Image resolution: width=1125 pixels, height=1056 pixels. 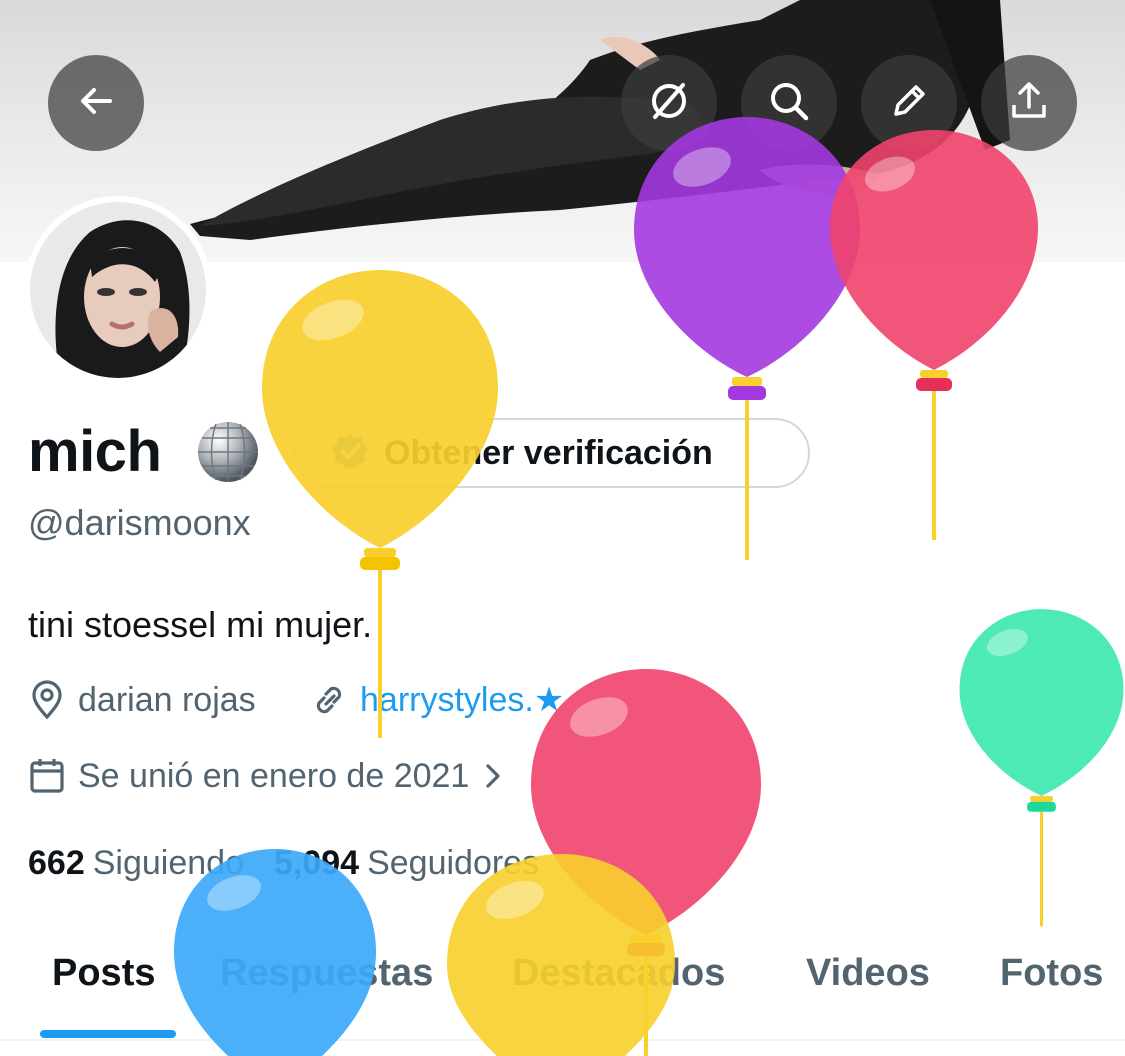 I want to click on tabs-divider, so click(x=562, y=1040).